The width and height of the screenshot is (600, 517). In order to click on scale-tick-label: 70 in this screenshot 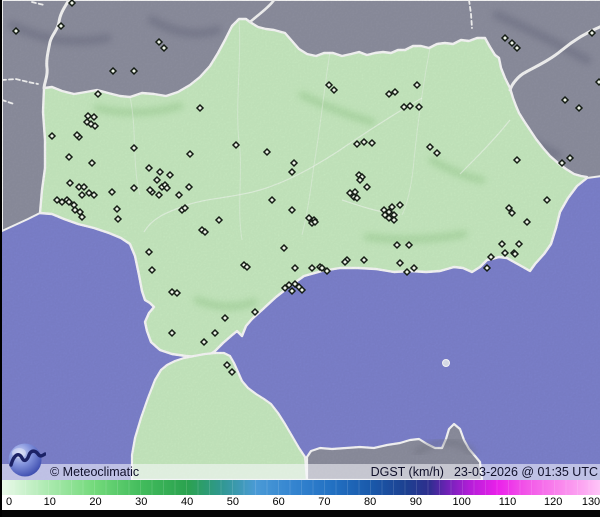, I will do `click(324, 502)`.